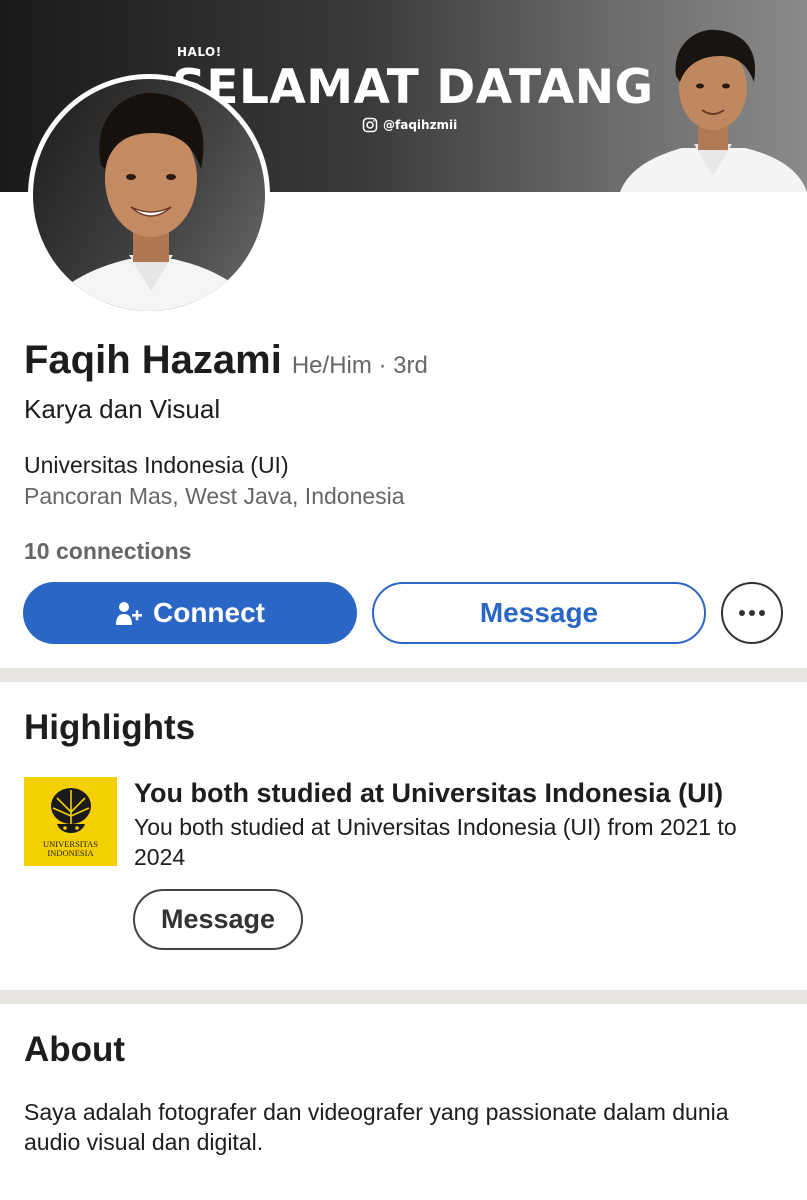  I want to click on profile-location: Pancoran Mas, West Java, Indonesia, so click(214, 496).